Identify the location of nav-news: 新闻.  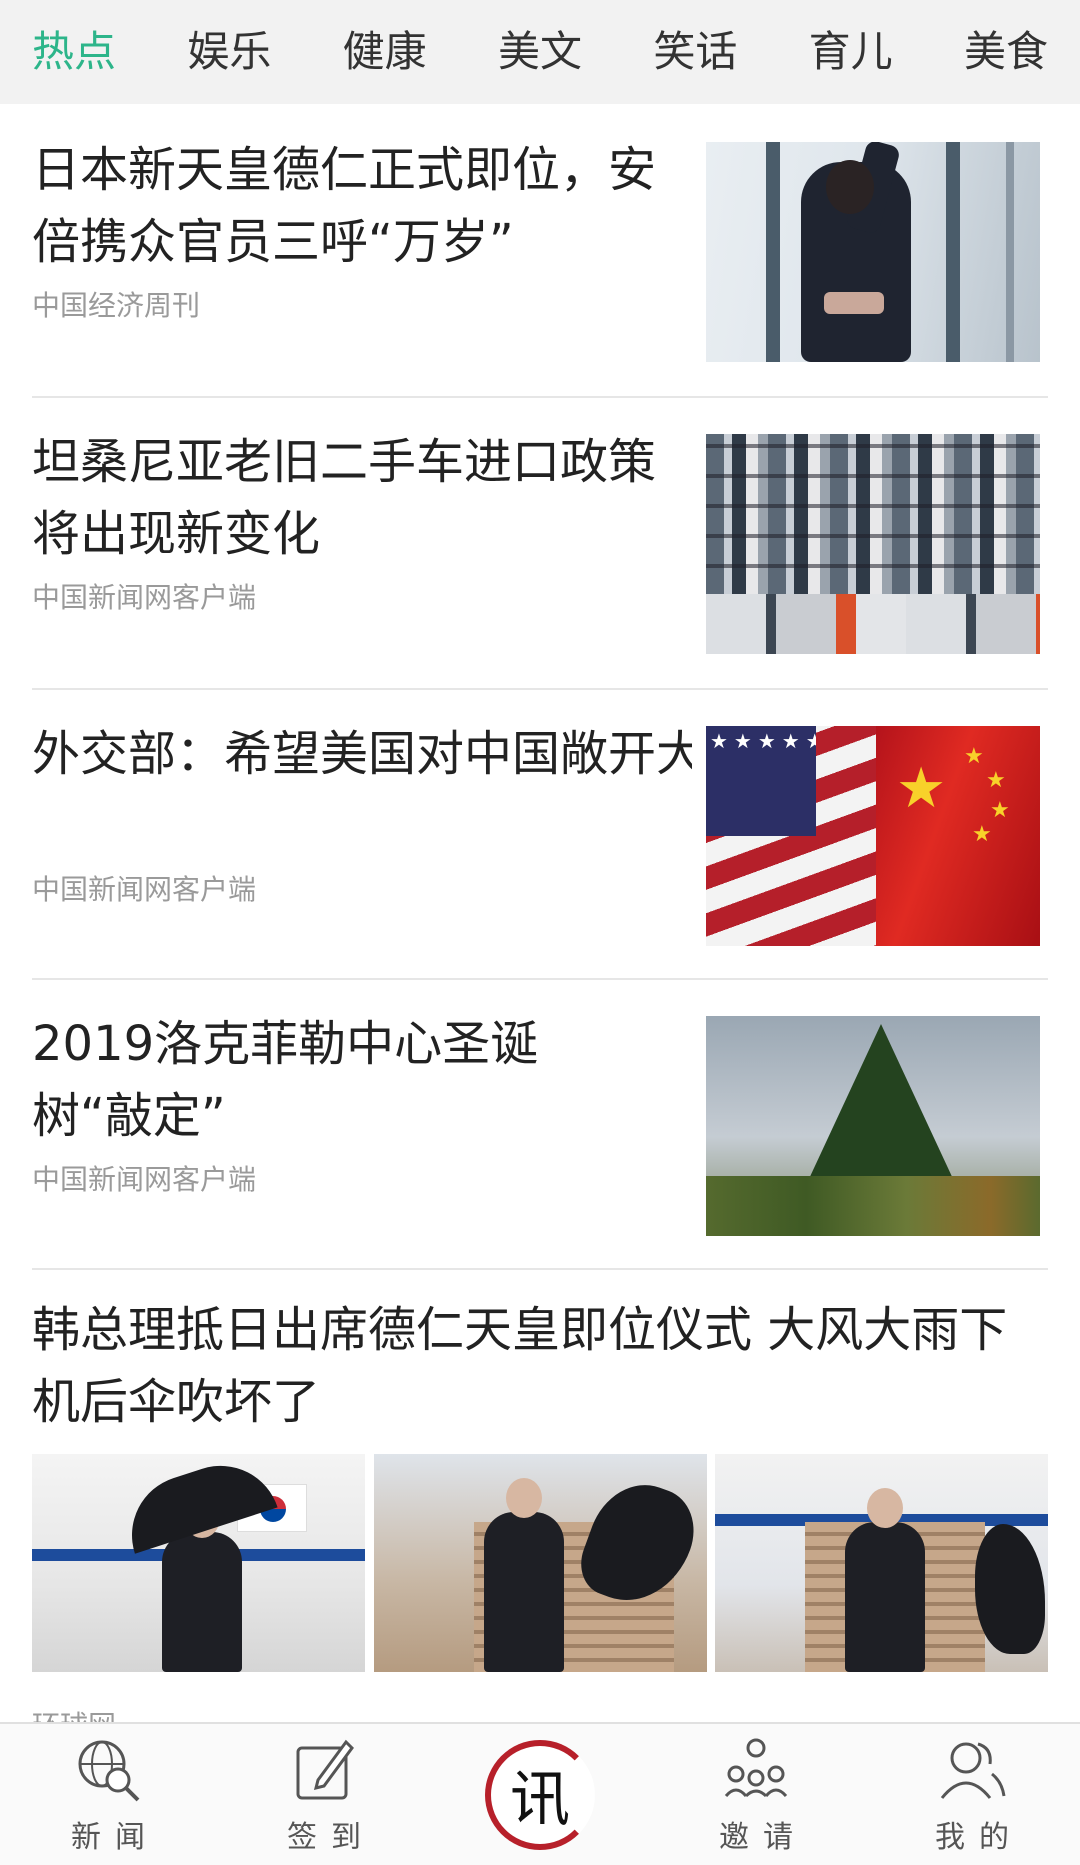
(108, 1795).